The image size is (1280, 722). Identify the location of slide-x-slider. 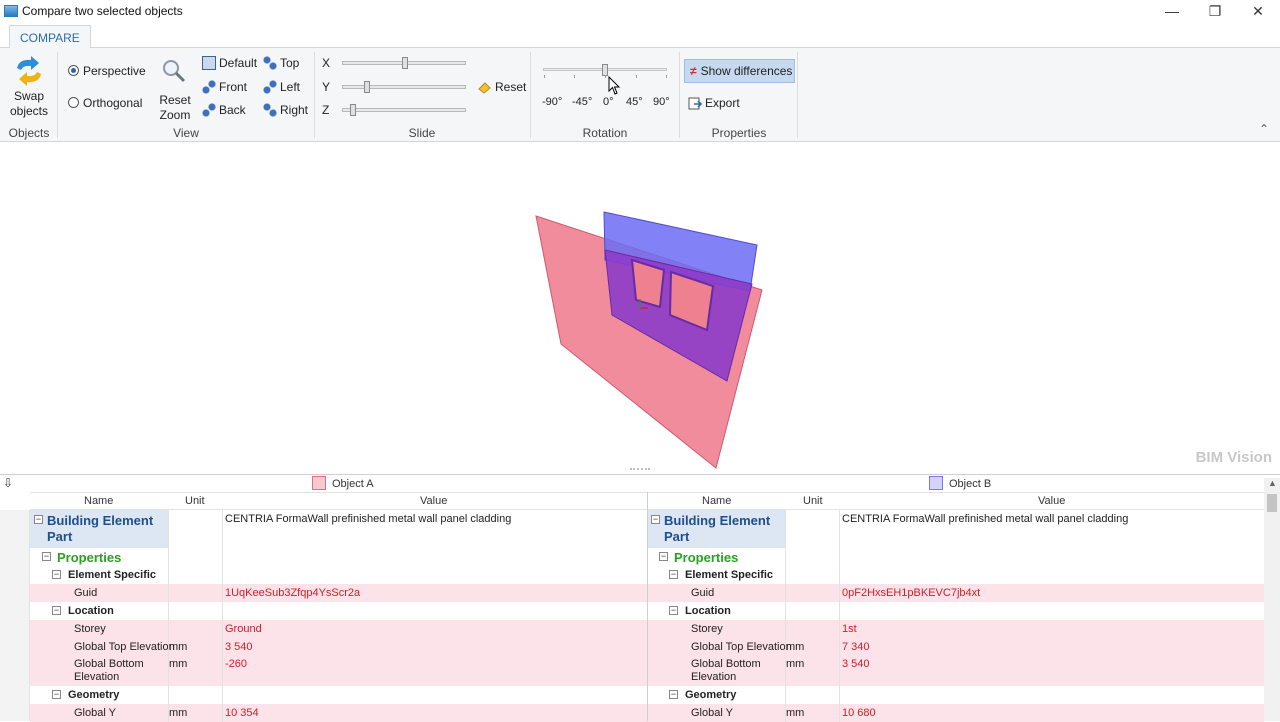
(404, 63).